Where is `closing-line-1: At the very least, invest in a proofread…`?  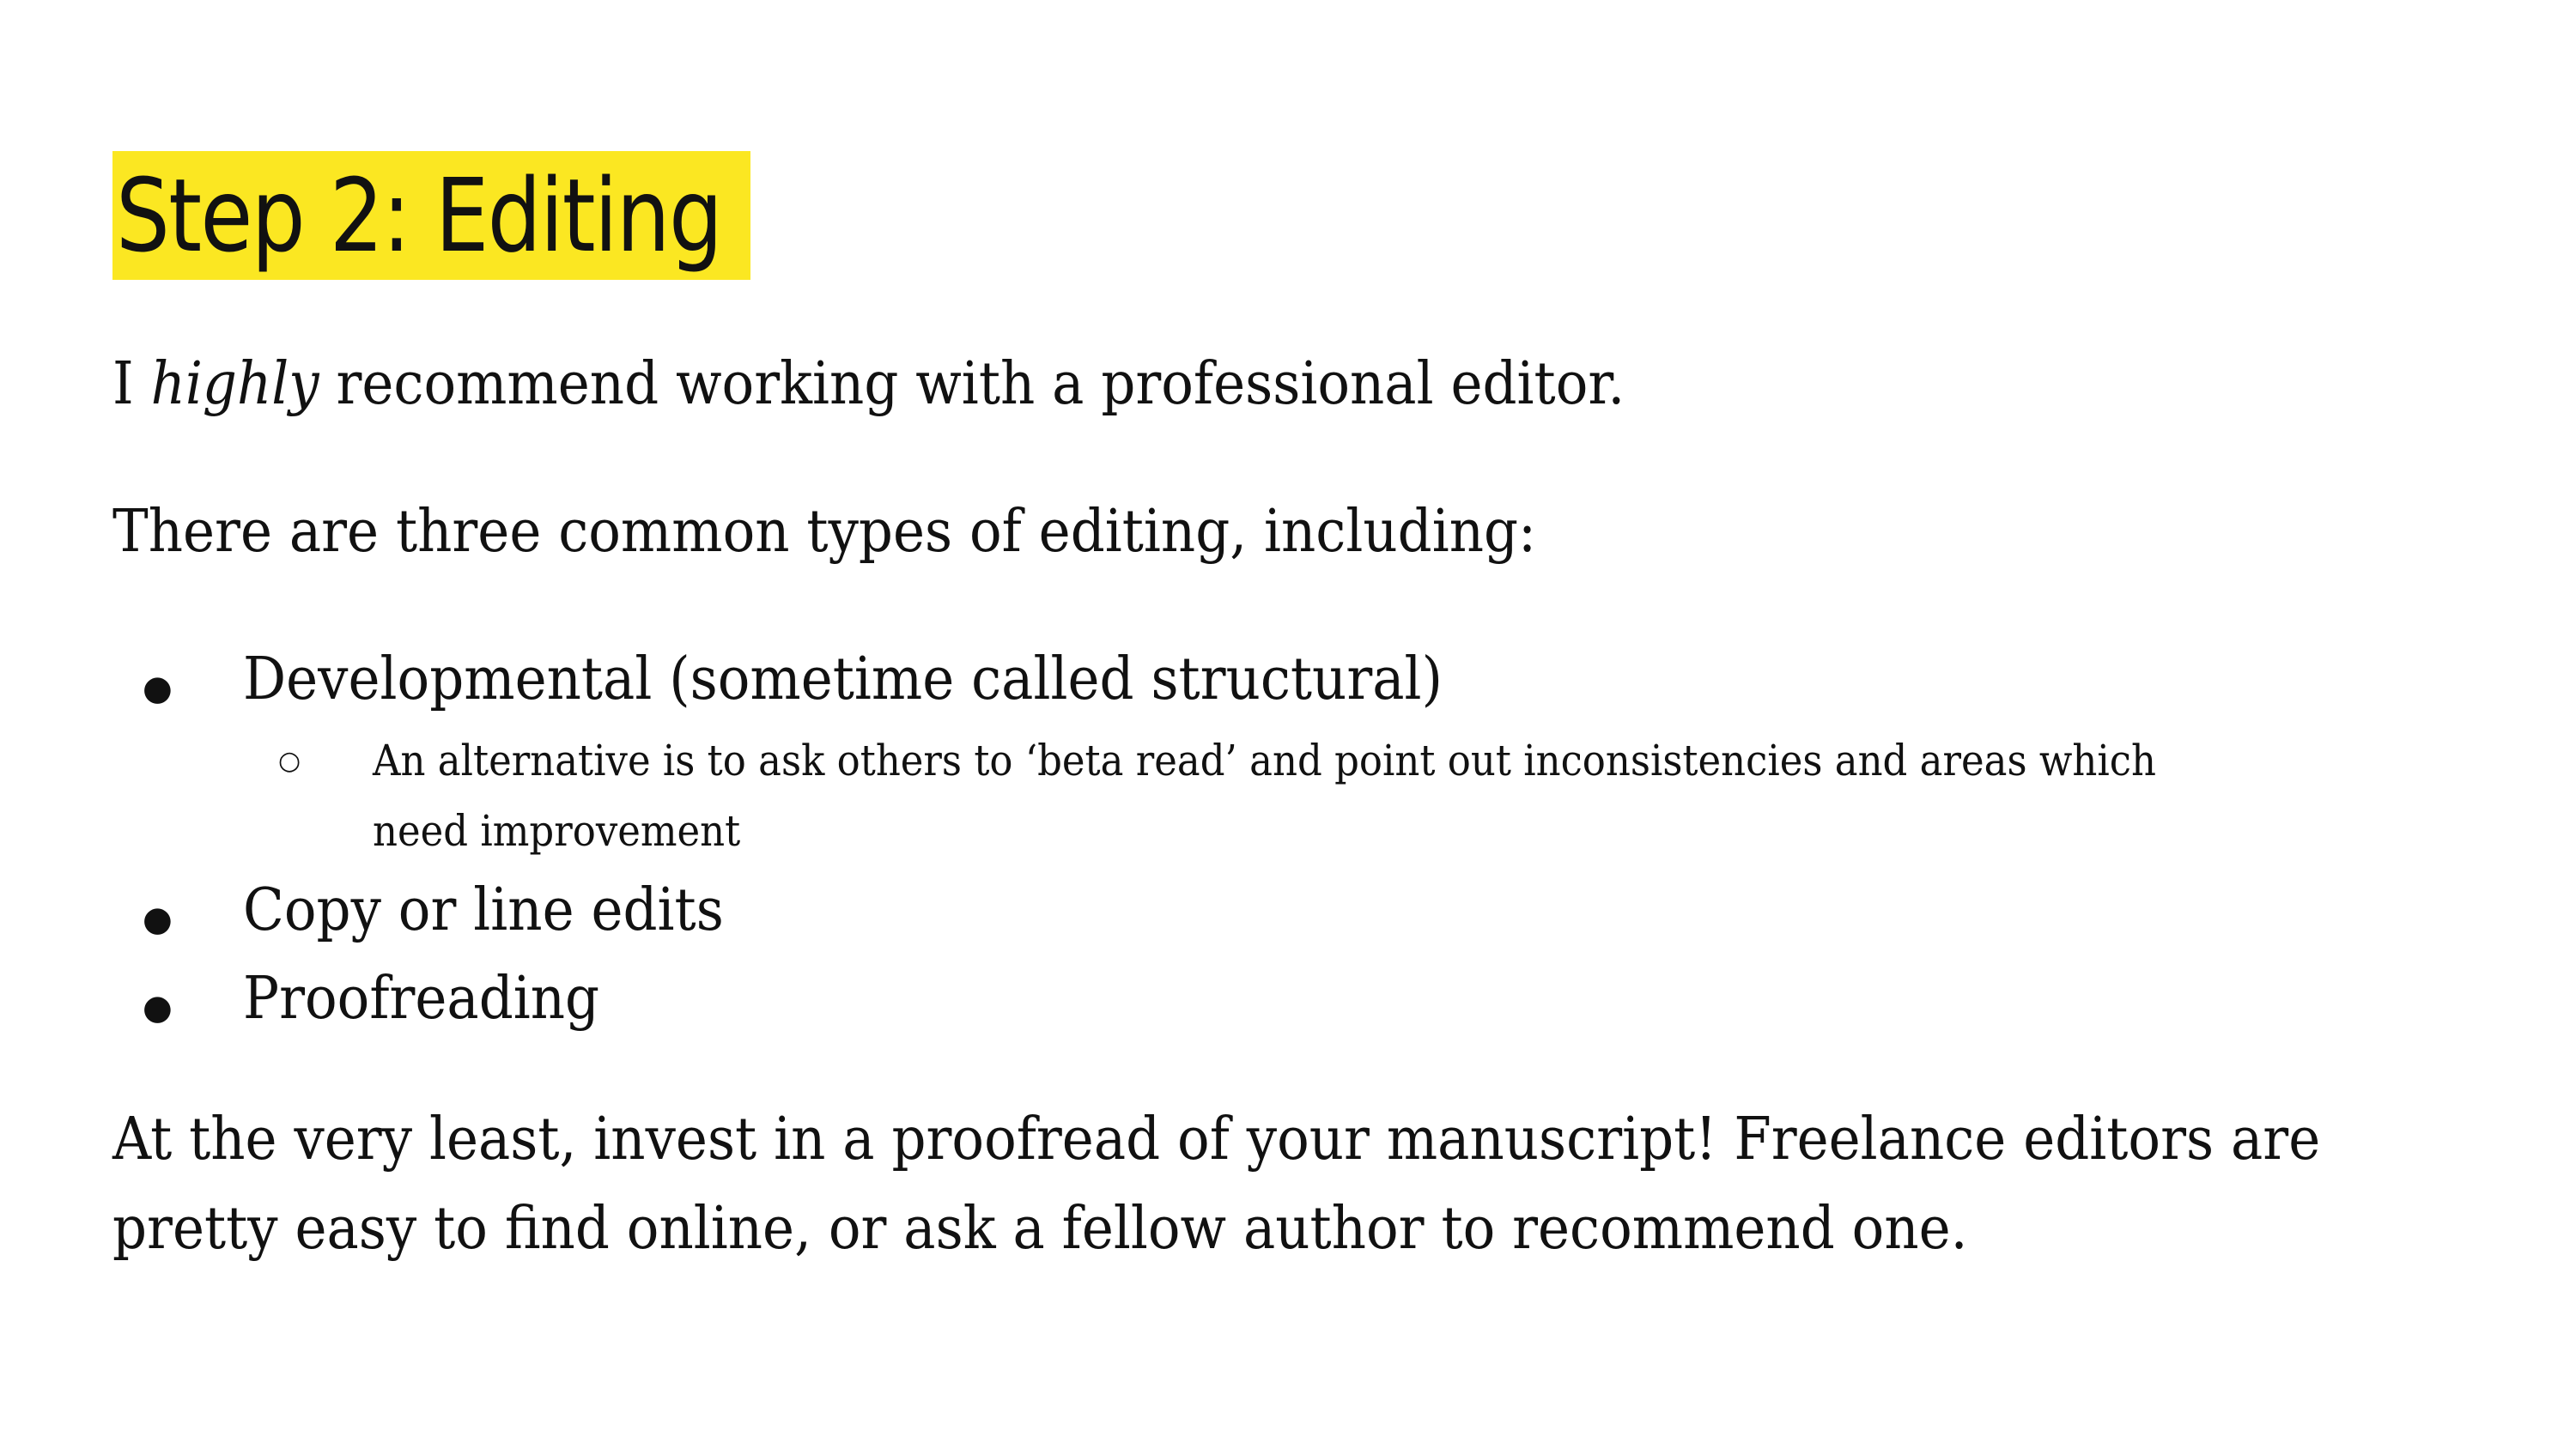
closing-line-1: At the very least, invest in a proofread… is located at coordinates (1217, 1139).